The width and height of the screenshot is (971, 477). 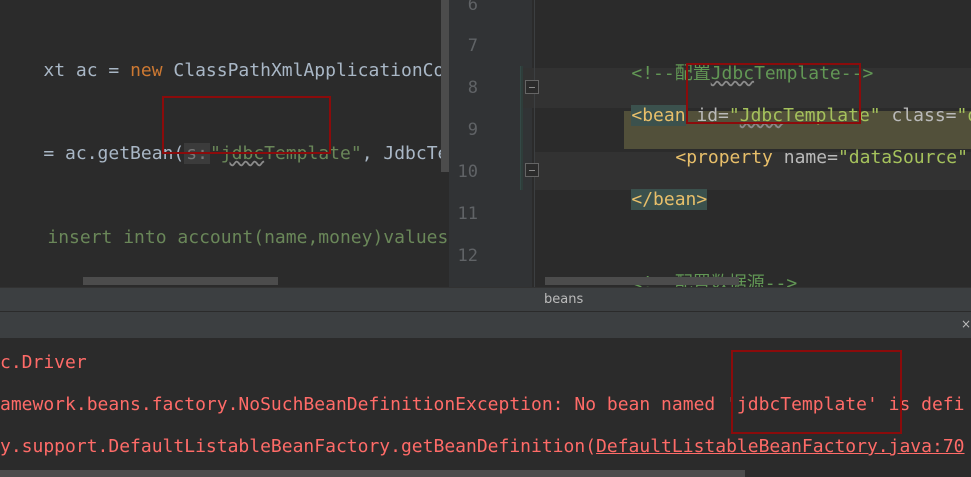 What do you see at coordinates (780, 446) in the screenshot?
I see `stacktrace-link: DefaultListableBeanFactory.java:70` at bounding box center [780, 446].